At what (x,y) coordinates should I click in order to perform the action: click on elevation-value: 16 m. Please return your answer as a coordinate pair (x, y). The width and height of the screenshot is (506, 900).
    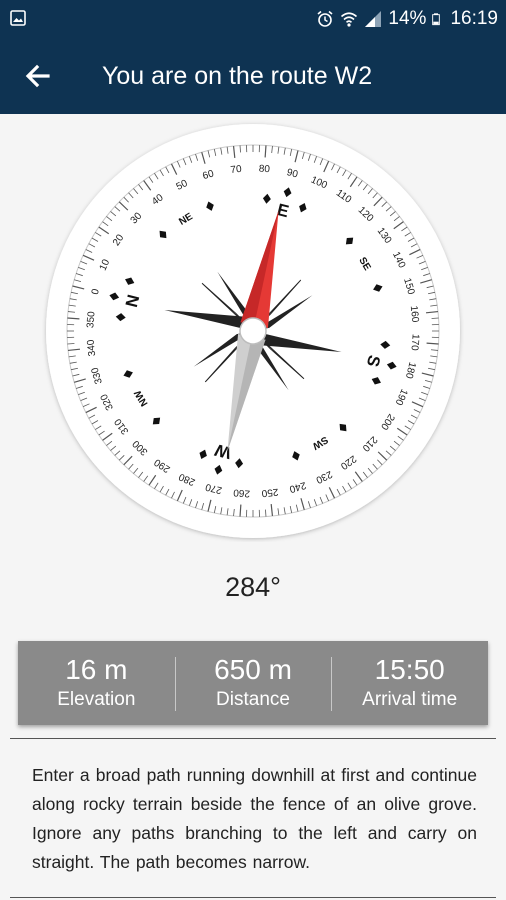
    Looking at the image, I should click on (96, 669).